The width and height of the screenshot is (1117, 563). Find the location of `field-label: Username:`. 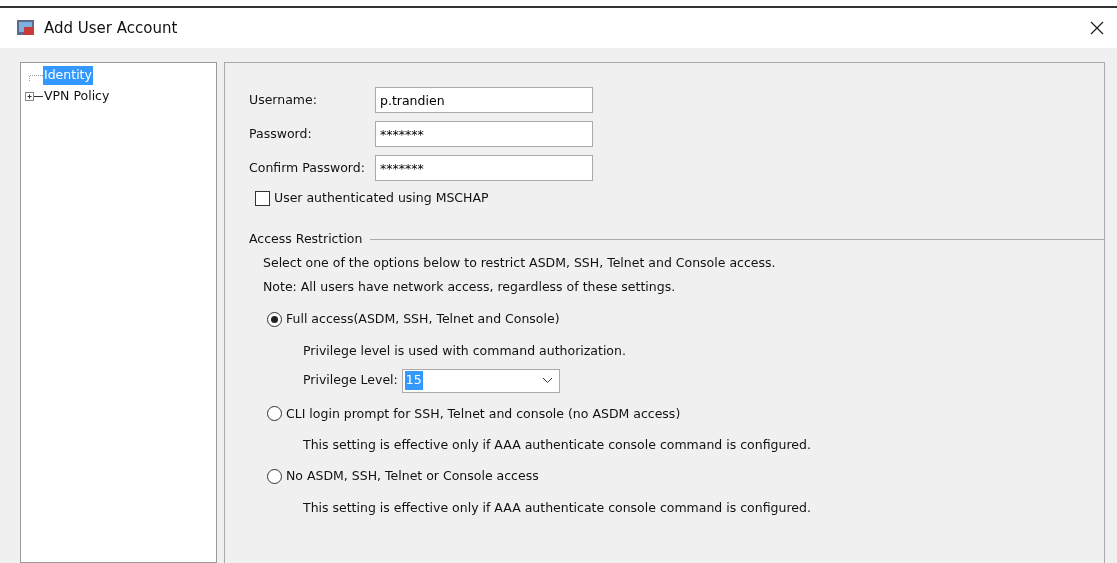

field-label: Username: is located at coordinates (283, 99).